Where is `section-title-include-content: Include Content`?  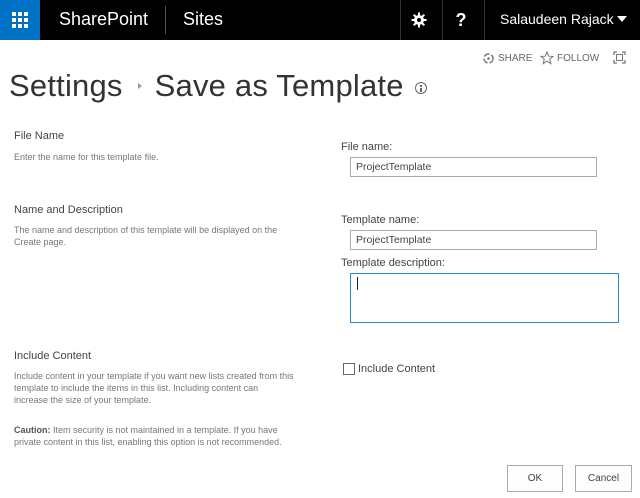 section-title-include-content: Include Content is located at coordinates (53, 356).